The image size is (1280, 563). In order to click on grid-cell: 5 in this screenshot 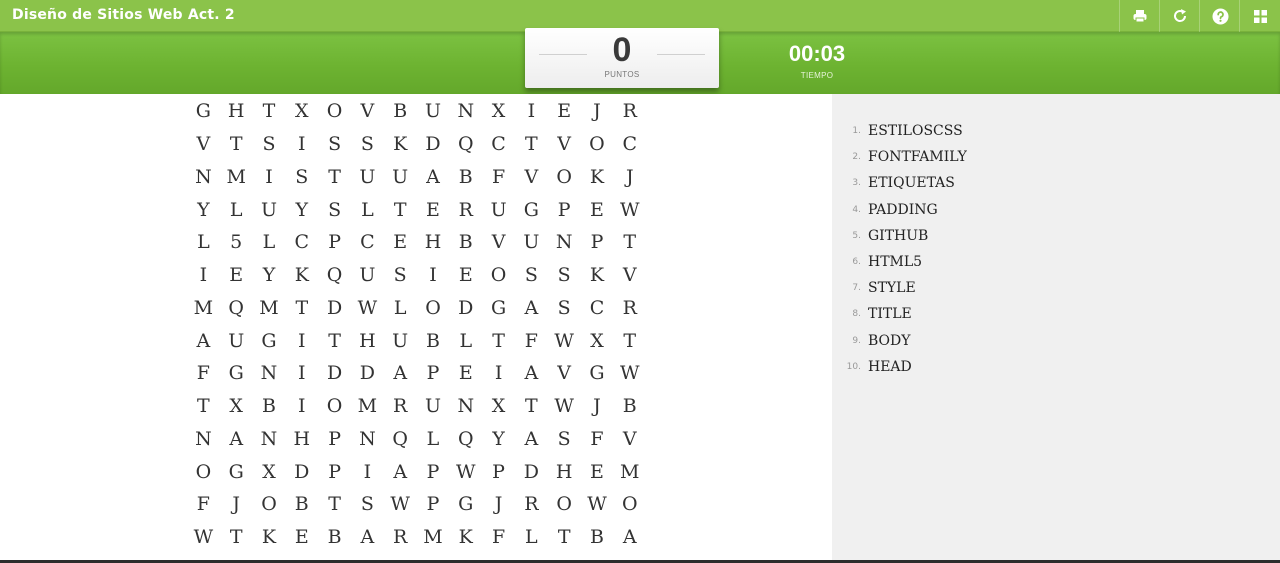, I will do `click(236, 242)`.